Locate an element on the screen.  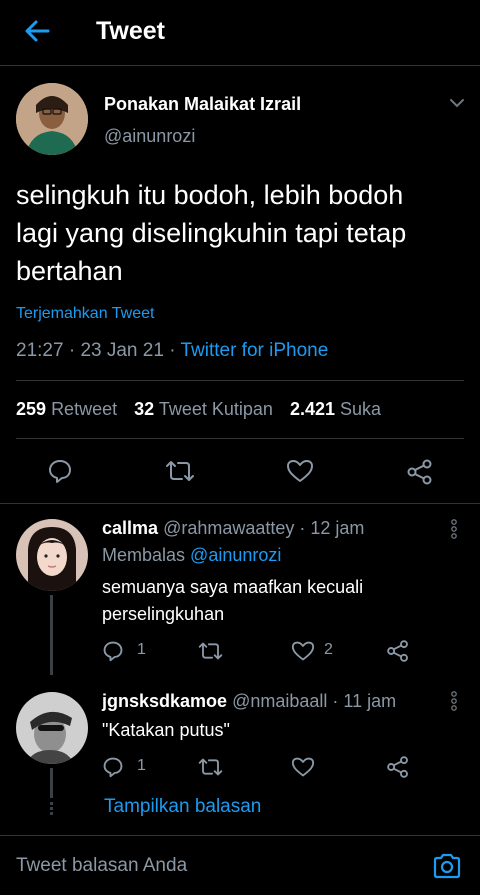
reply-text-line: perselingkuhan is located at coordinates (163, 614).